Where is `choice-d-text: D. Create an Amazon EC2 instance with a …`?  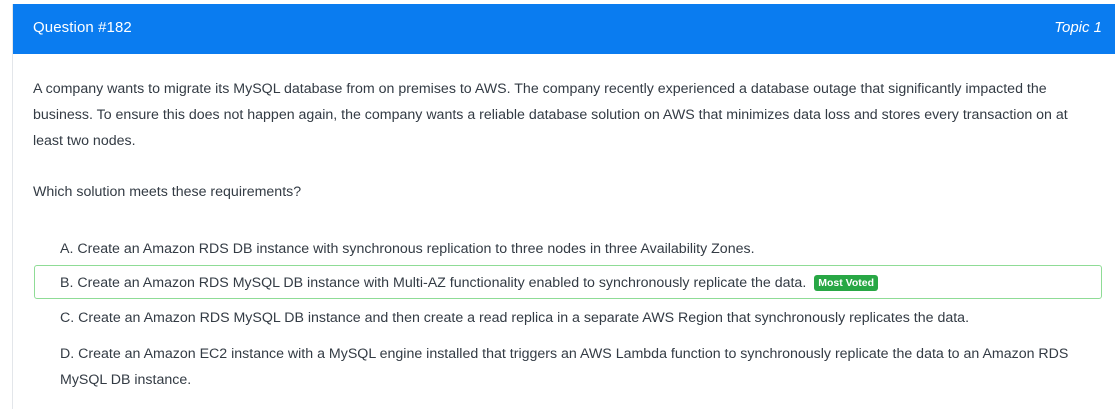 choice-d-text: D. Create an Amazon EC2 instance with a … is located at coordinates (564, 367).